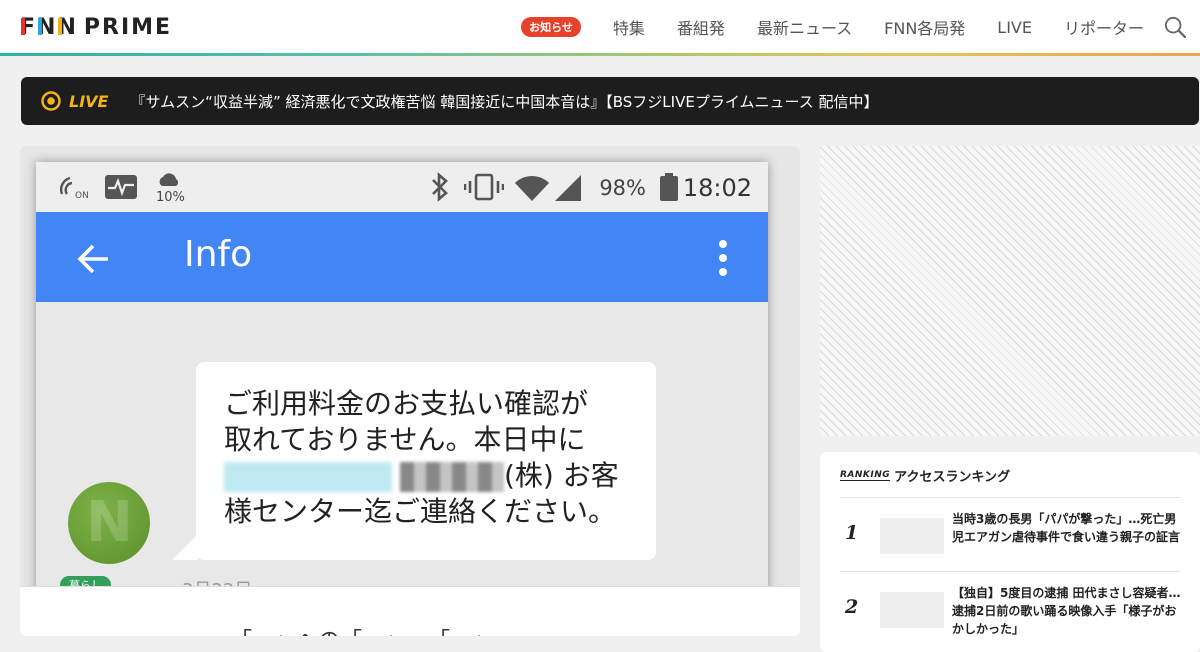 The image size is (1200, 652). I want to click on rain-percent: 10%, so click(170, 197).